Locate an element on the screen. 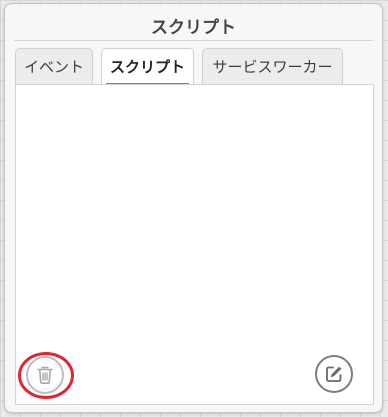  edit-button is located at coordinates (334, 374).